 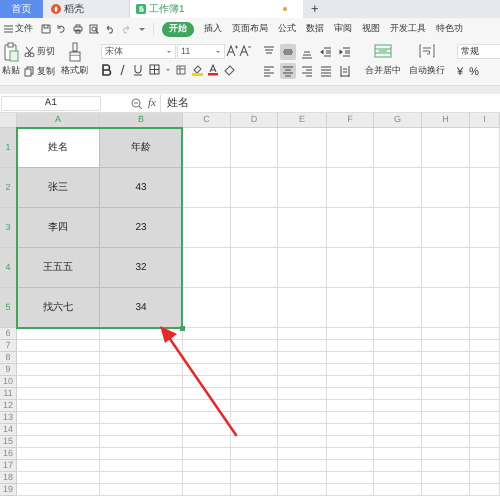 What do you see at coordinates (449, 29) in the screenshot?
I see `menu-tab: 特色功` at bounding box center [449, 29].